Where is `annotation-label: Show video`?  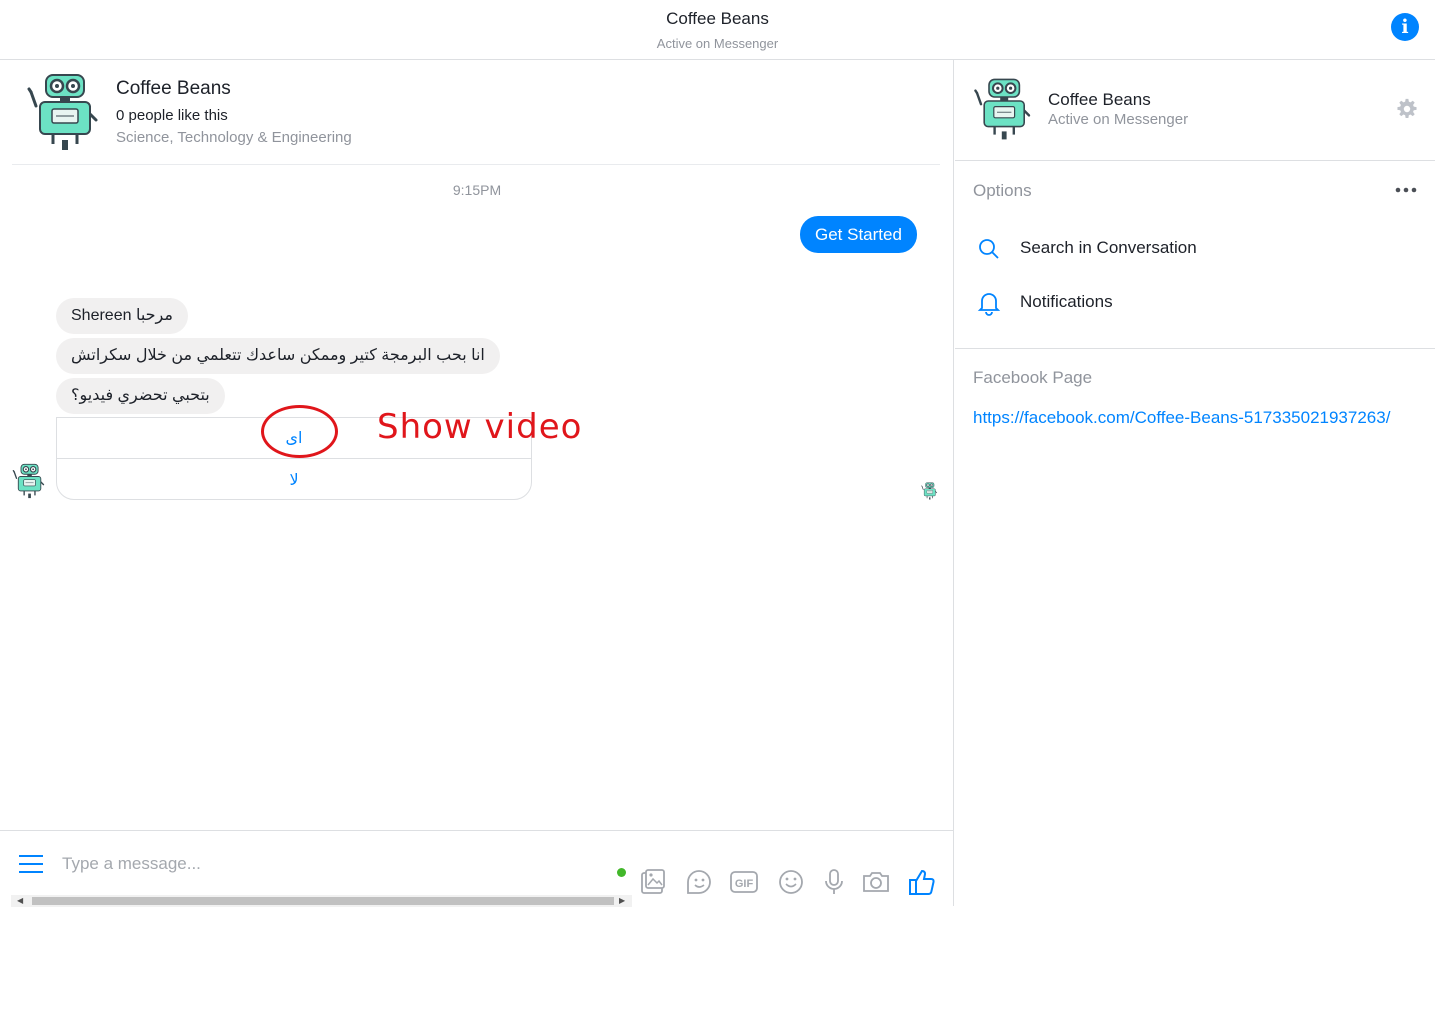 annotation-label: Show video is located at coordinates (480, 427).